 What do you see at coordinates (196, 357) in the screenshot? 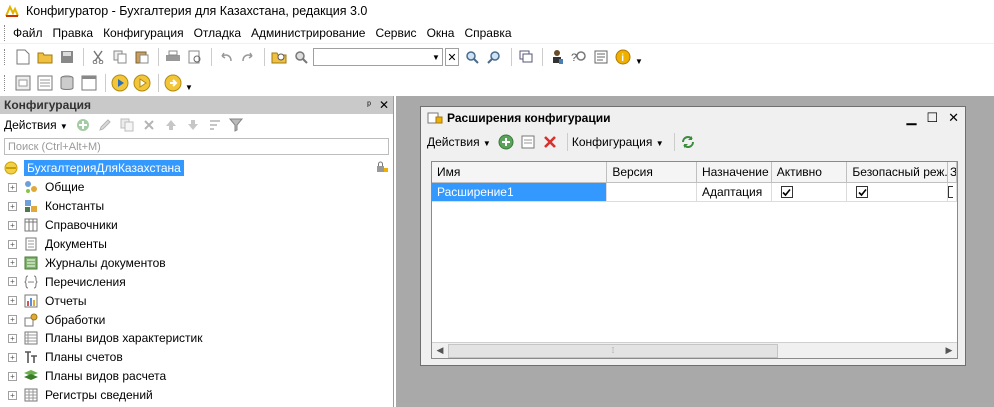
I see `tree-item-chart-of-accounts: + Планы счетов` at bounding box center [196, 357].